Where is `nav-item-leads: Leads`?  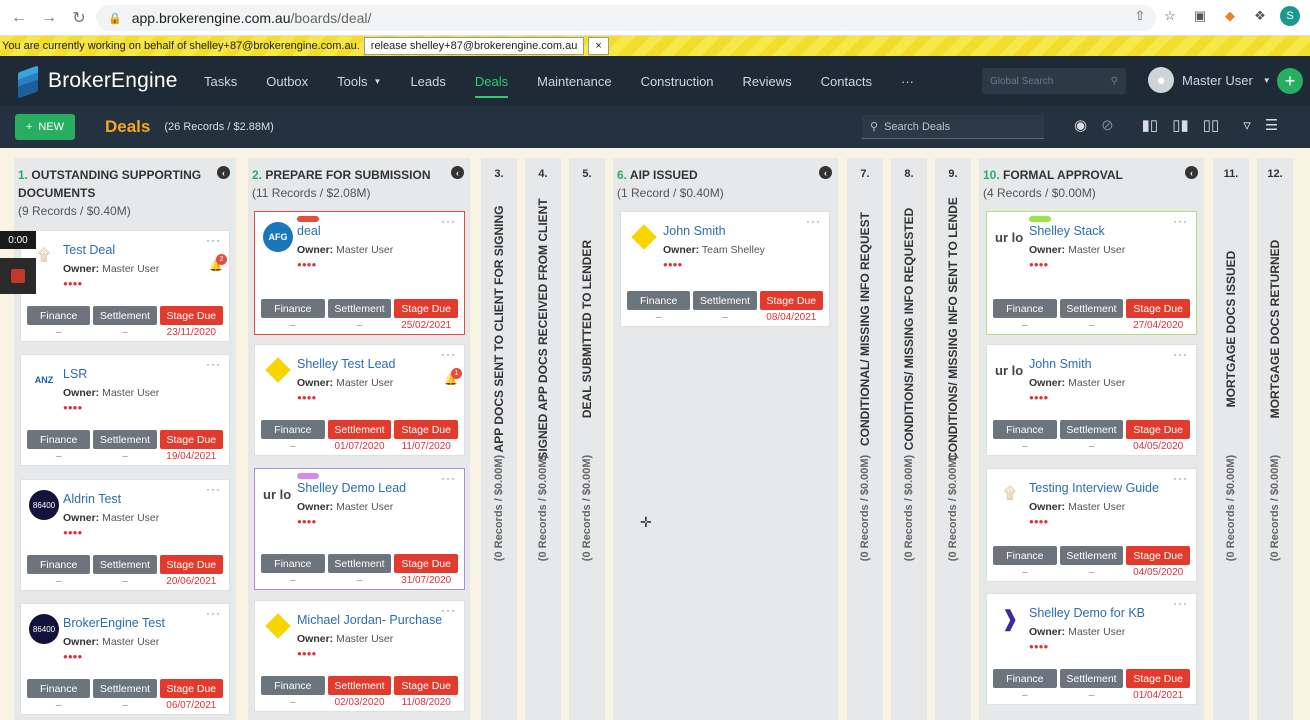
nav-item-leads: Leads is located at coordinates (427, 81).